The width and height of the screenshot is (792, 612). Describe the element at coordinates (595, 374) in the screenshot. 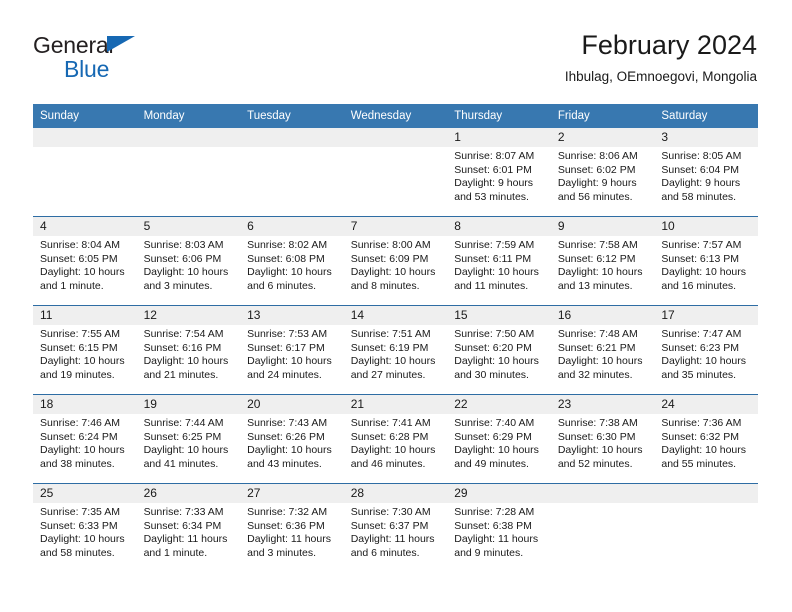

I see `daylight-text-line2: and 32 minutes.` at that location.